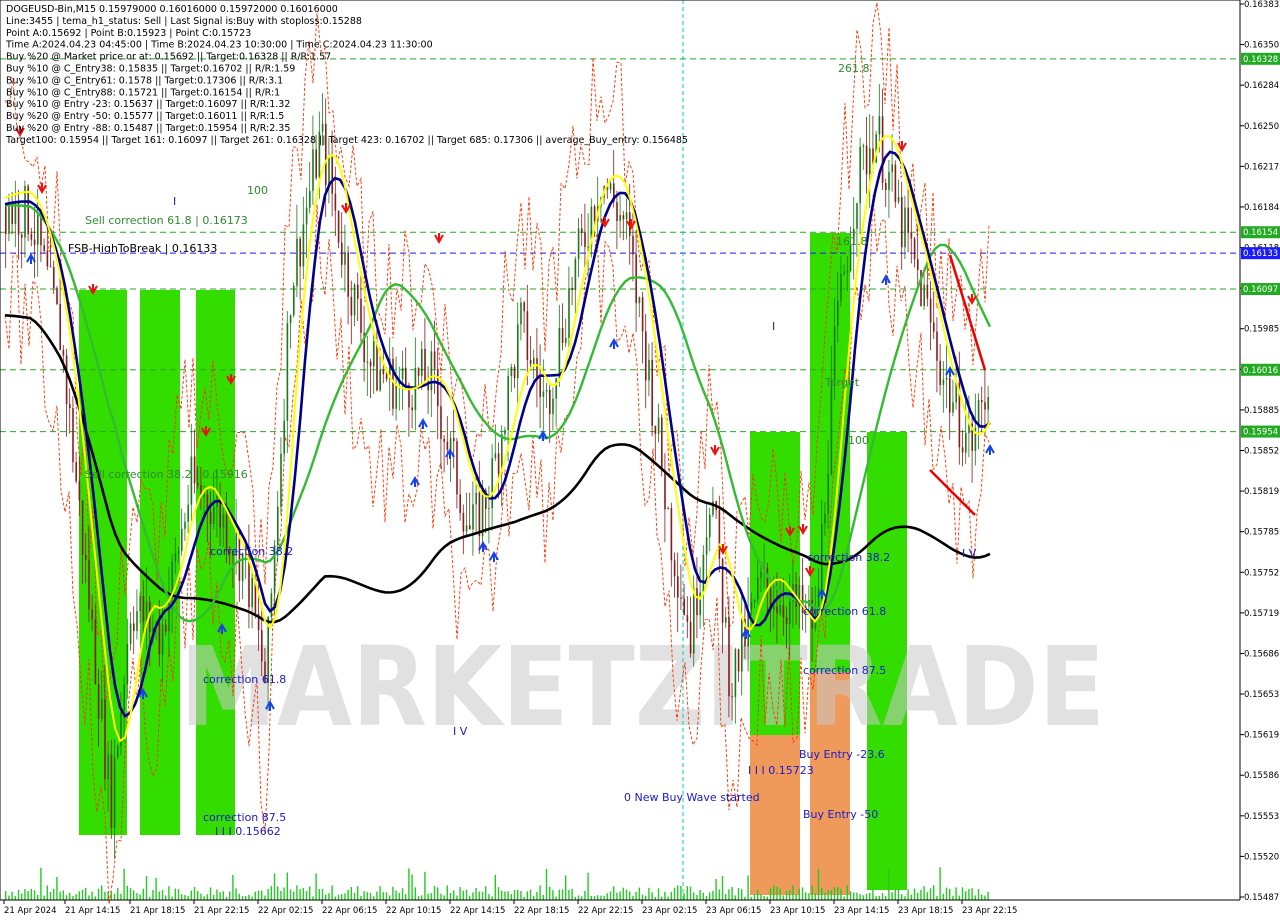 The height and width of the screenshot is (920, 1280). What do you see at coordinates (669, 911) in the screenshot?
I see `time-tick-label: 23 Apr 02:15` at bounding box center [669, 911].